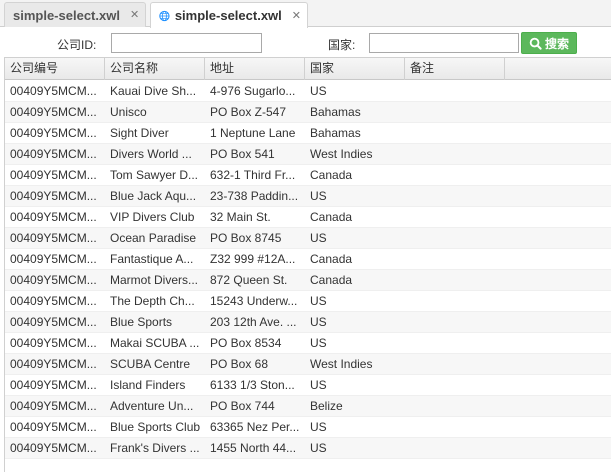 This screenshot has width=611, height=472. Describe the element at coordinates (242, 406) in the screenshot. I see `cell-address: PO Box 744` at that location.